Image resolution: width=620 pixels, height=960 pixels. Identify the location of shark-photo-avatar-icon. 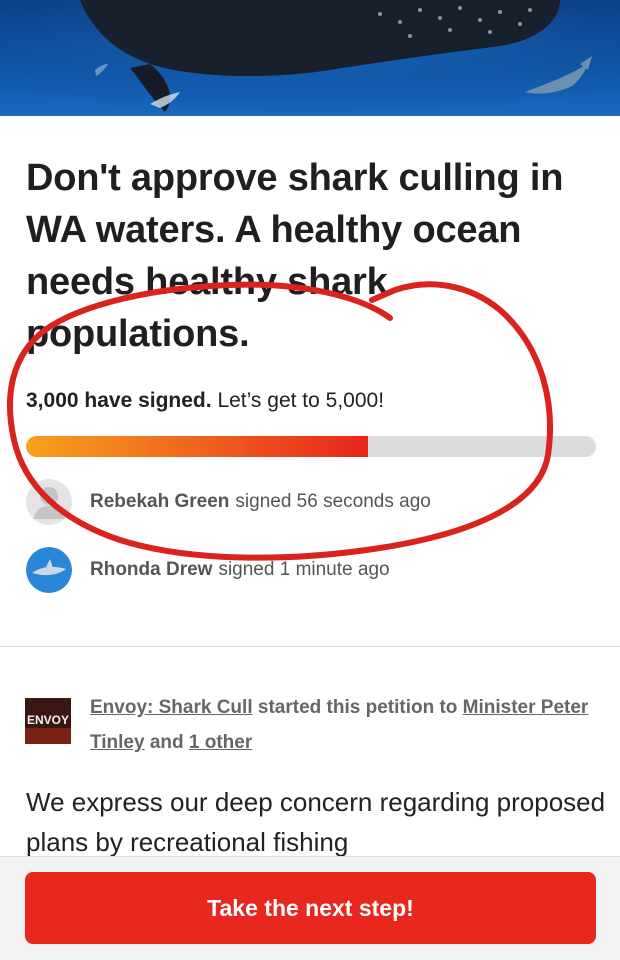
(49, 570).